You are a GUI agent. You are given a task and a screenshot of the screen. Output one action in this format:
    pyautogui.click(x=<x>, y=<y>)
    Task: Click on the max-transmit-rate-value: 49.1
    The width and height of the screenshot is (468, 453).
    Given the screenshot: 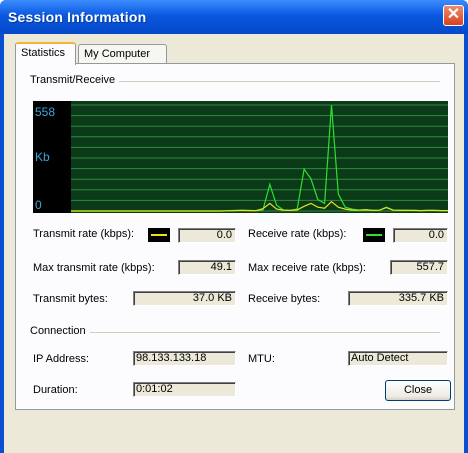 What is the action you would take?
    pyautogui.click(x=207, y=267)
    